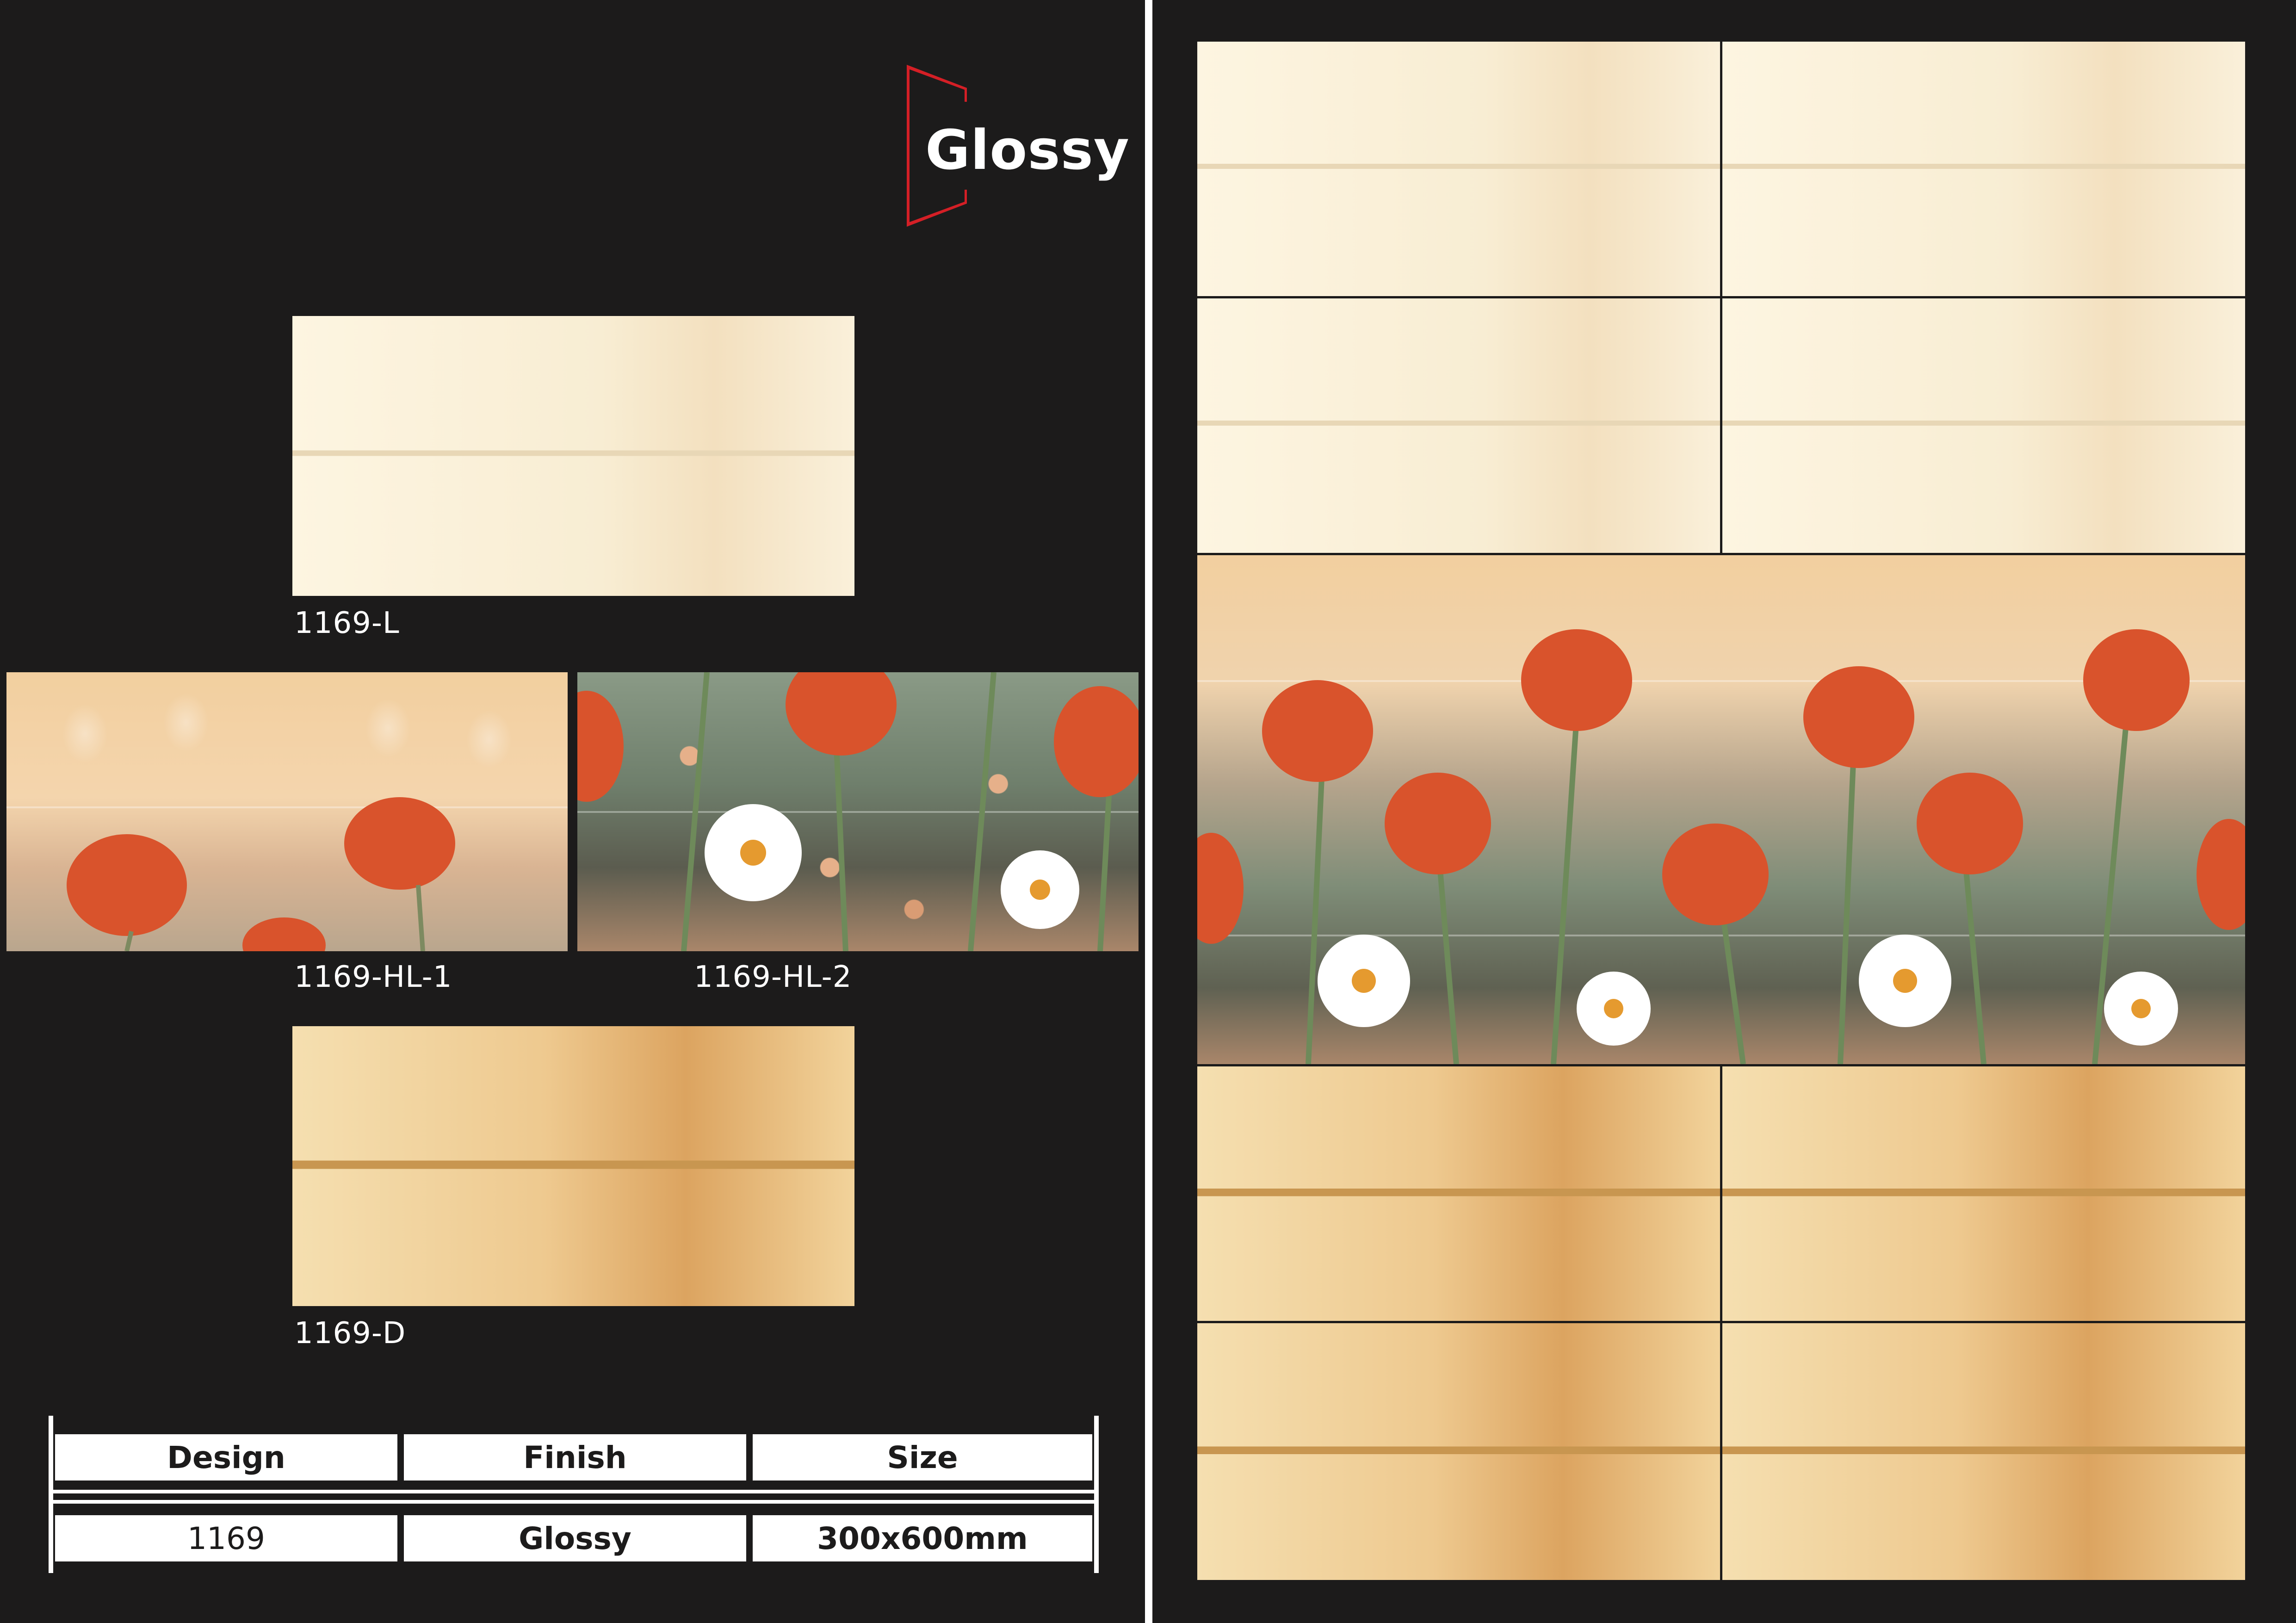 This screenshot has height=1623, width=2296. I want to click on mockup-flowers-icon, so click(1721, 846).